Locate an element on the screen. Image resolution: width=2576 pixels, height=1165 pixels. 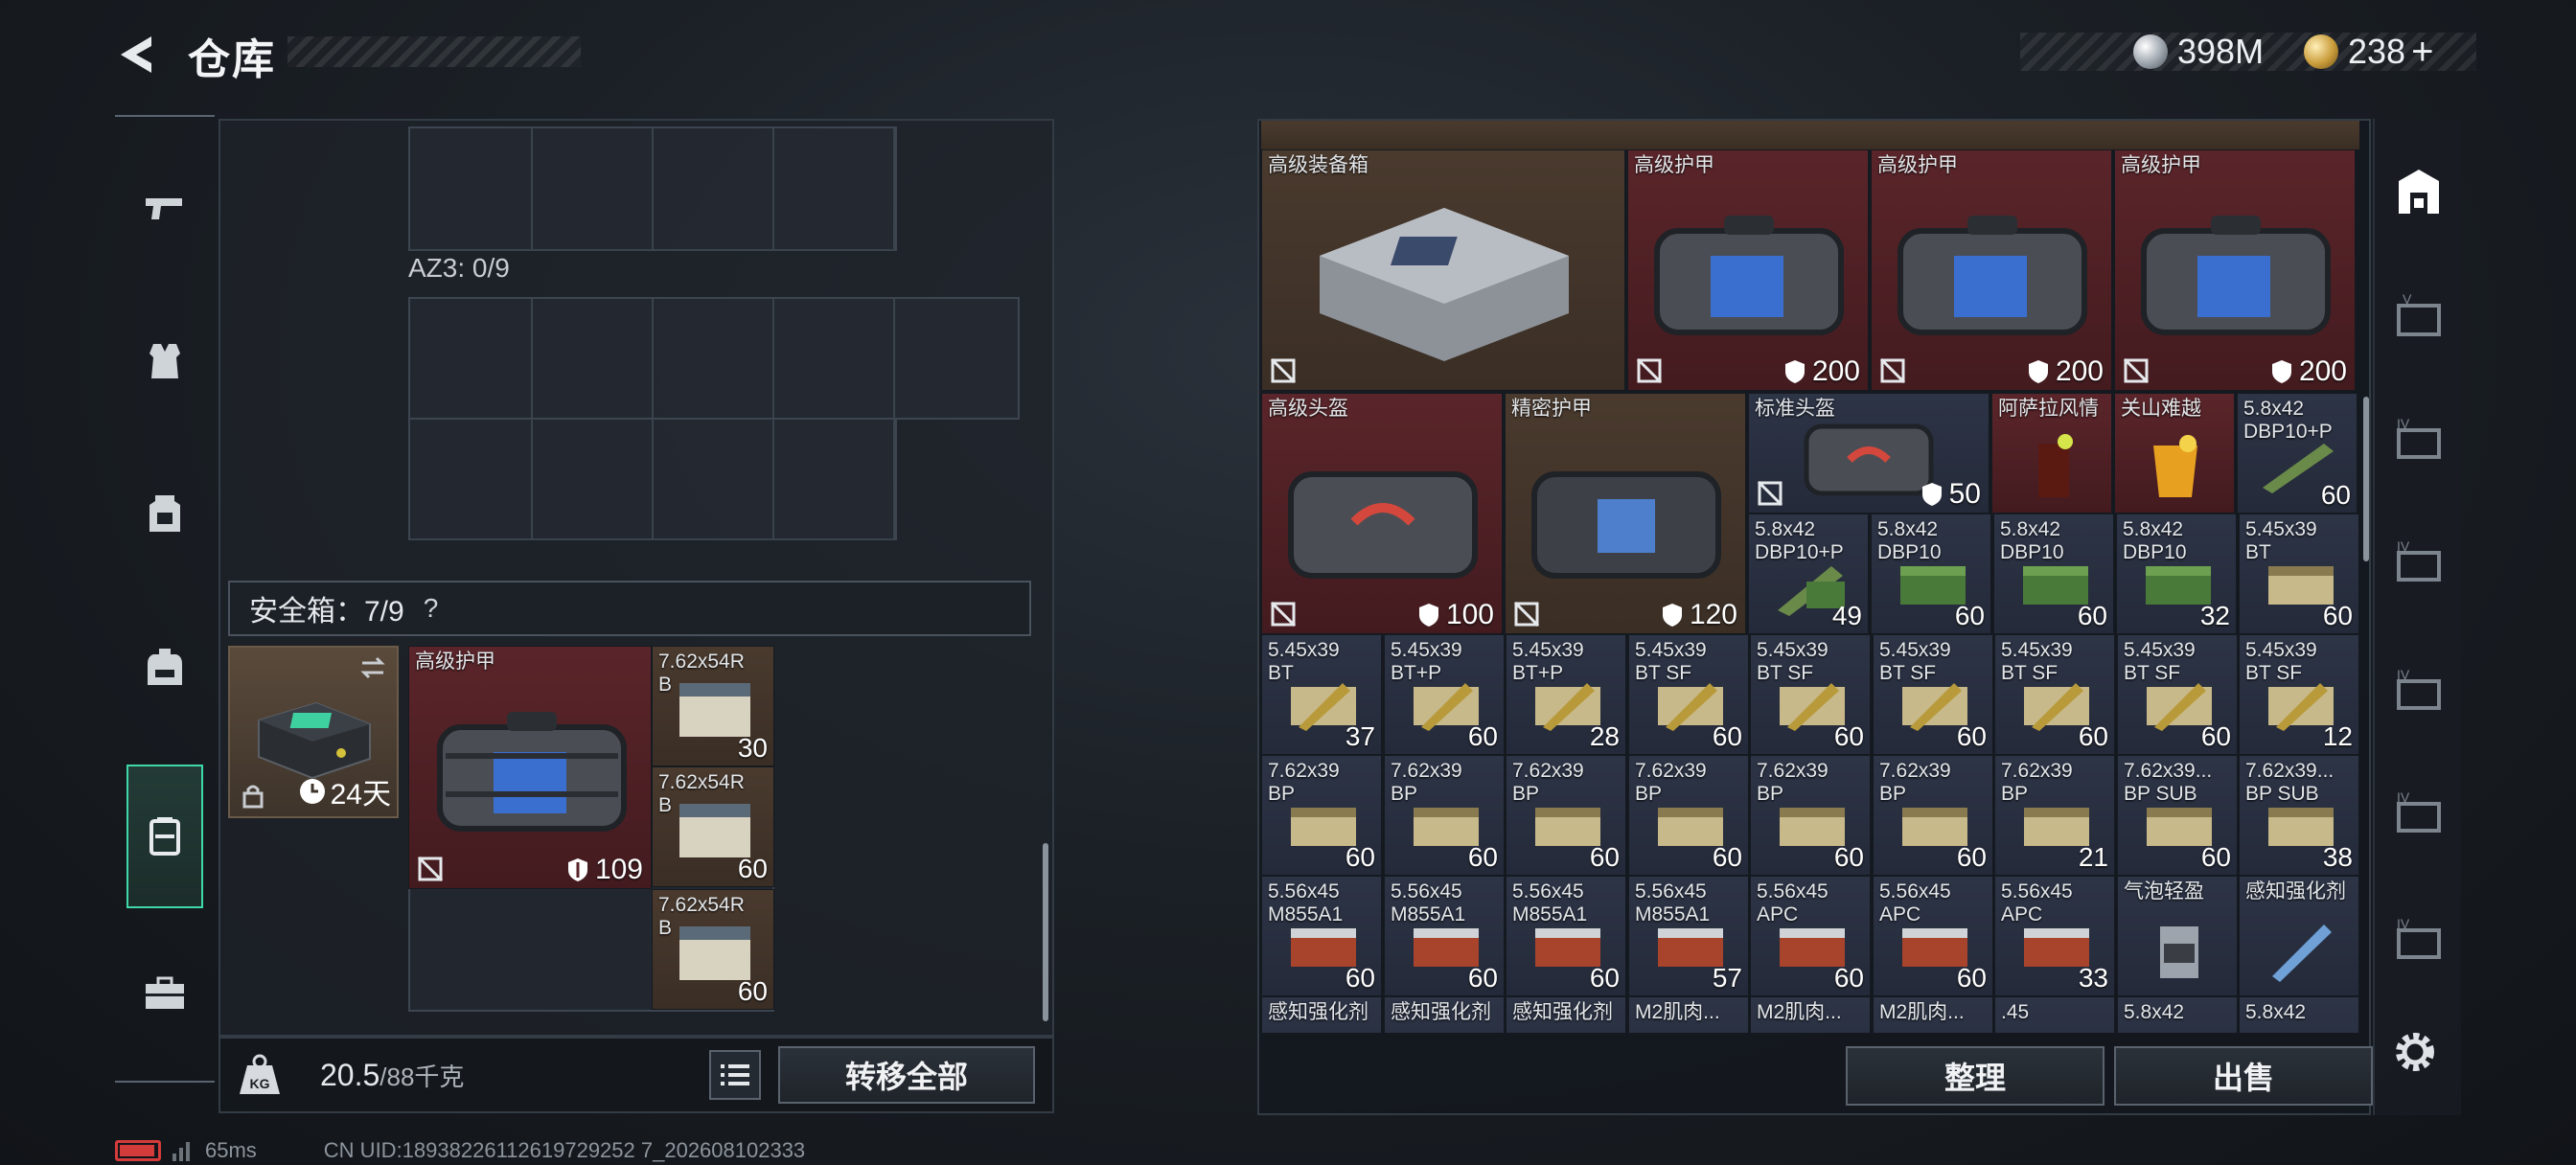
left-category-sidebar is located at coordinates (165, 599).